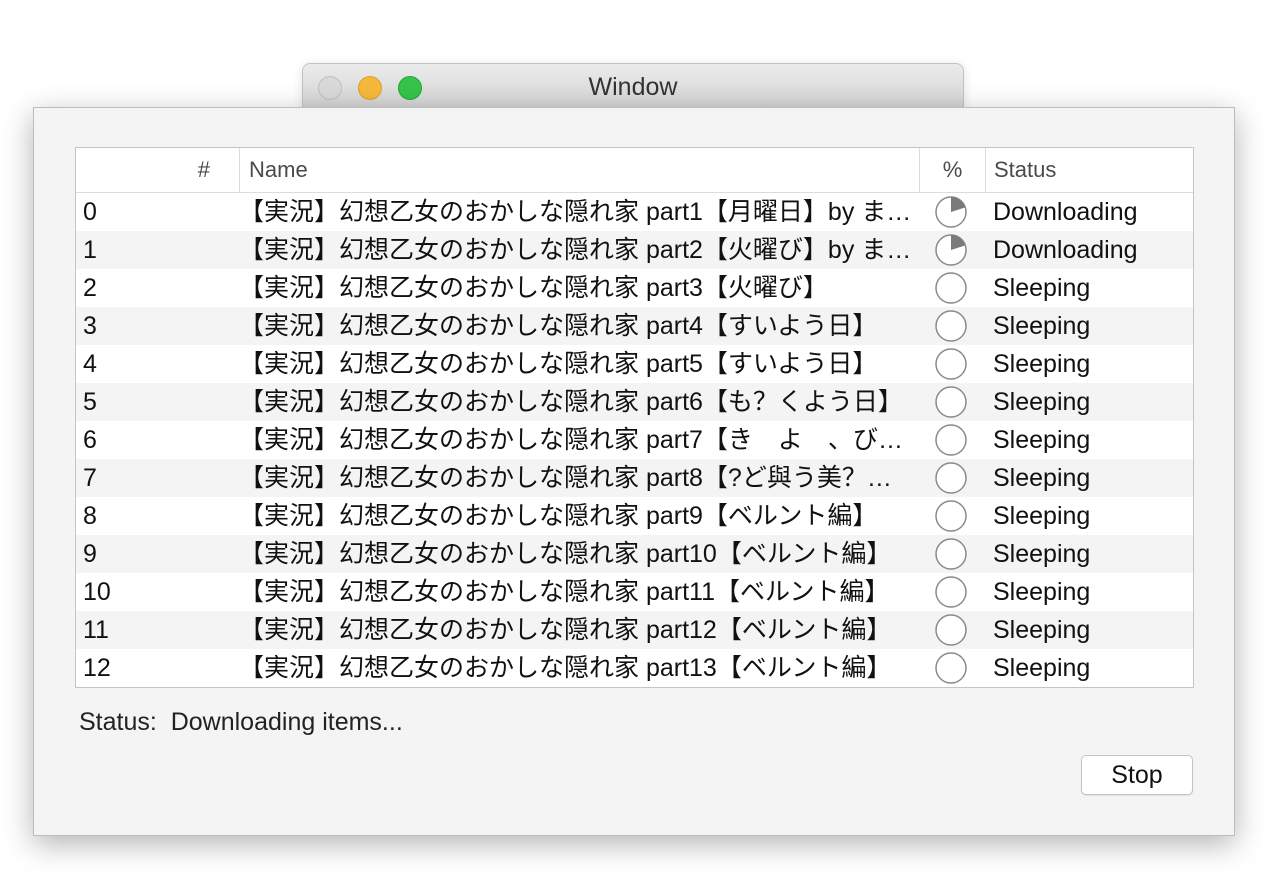  Describe the element at coordinates (565, 630) in the screenshot. I see `row-name: 【実況】幻想乙女のおかしな隠れ家 part12【ベルント編】` at that location.